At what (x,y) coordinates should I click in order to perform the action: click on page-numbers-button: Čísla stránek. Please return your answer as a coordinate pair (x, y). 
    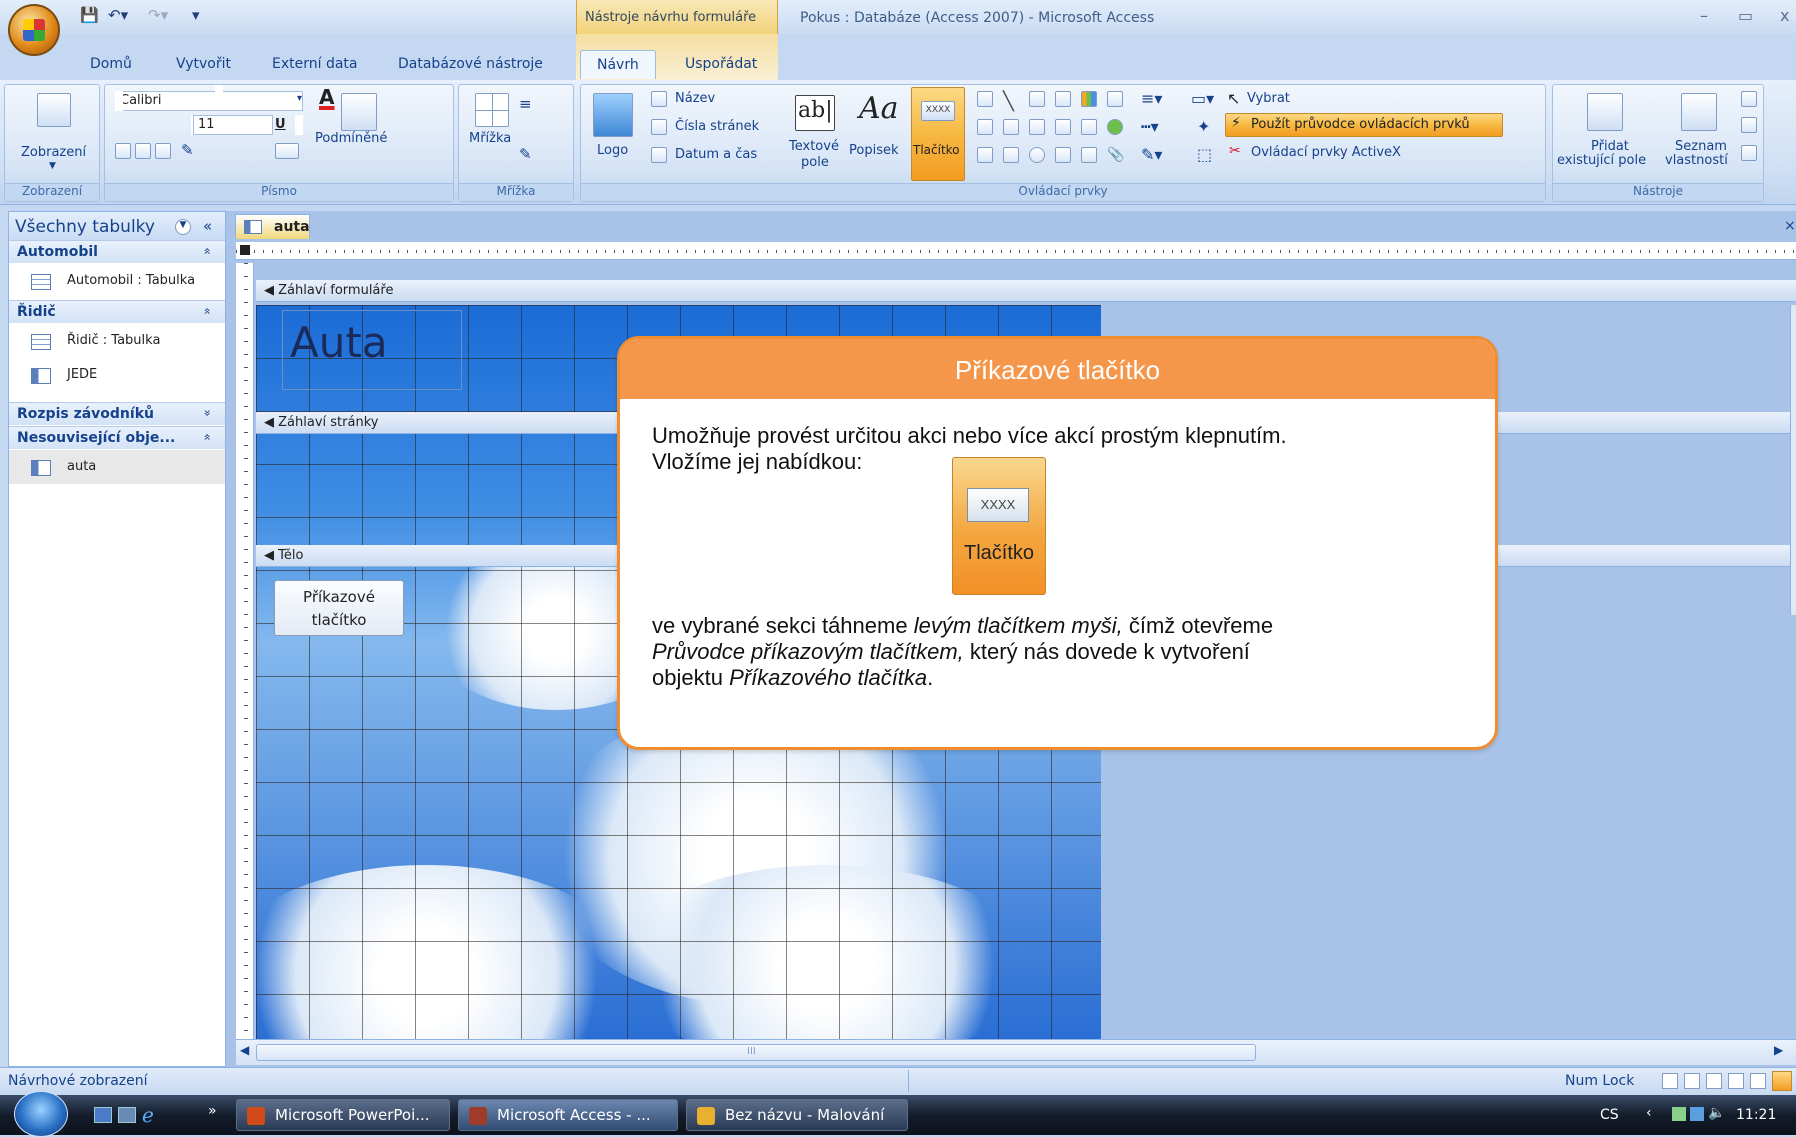
    Looking at the image, I should click on (717, 126).